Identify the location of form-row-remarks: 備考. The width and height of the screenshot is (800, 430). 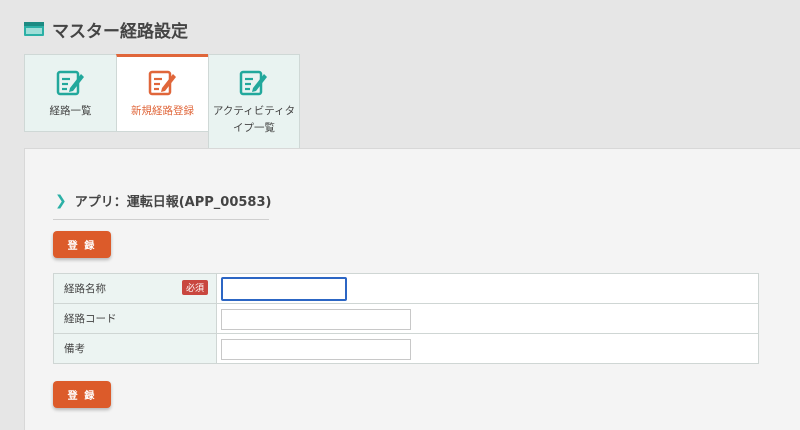
(406, 348).